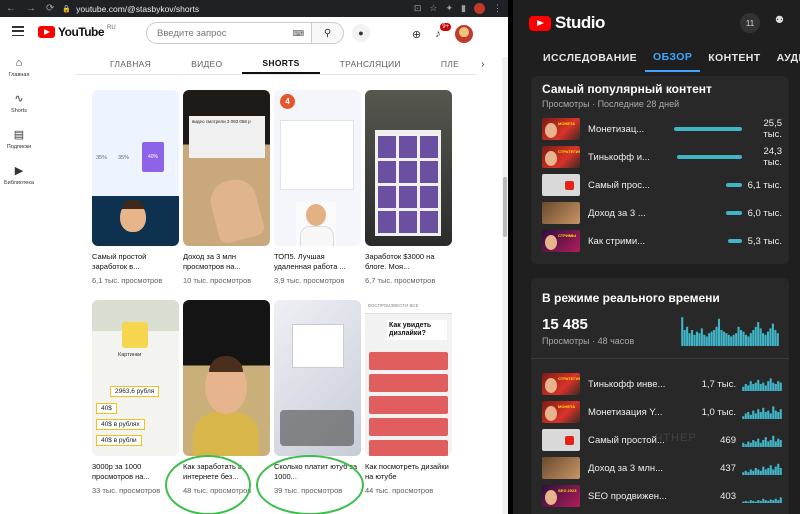  What do you see at coordinates (433, 8) in the screenshot?
I see `bookmark-star-icon: ☆` at bounding box center [433, 8].